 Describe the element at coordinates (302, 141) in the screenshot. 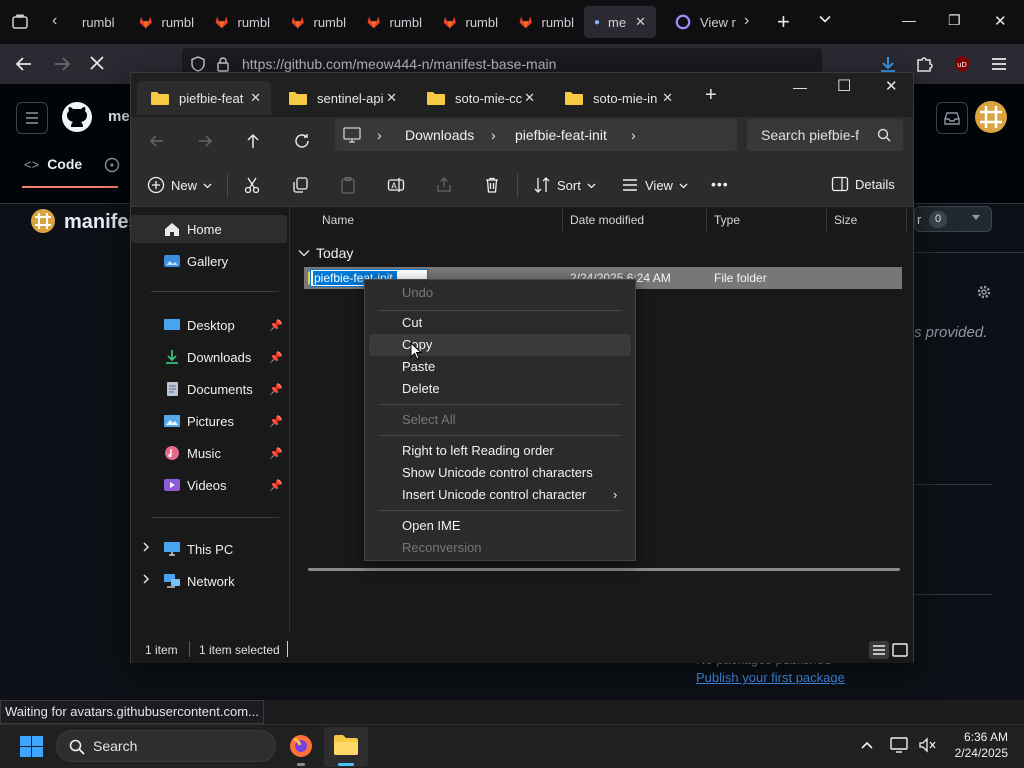

I see `refresh-icon` at that location.